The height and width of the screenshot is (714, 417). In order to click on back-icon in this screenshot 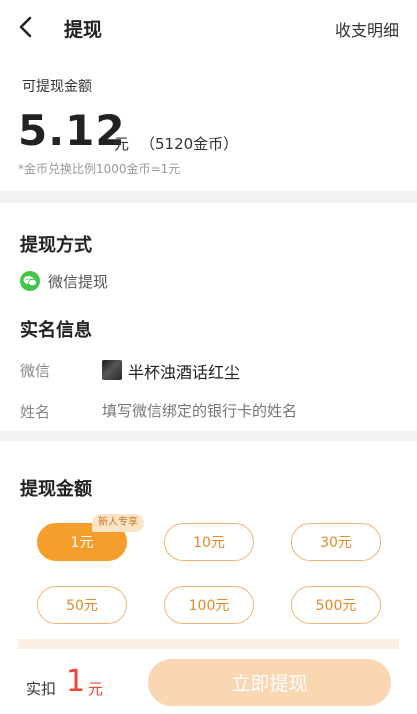, I will do `click(27, 27)`.